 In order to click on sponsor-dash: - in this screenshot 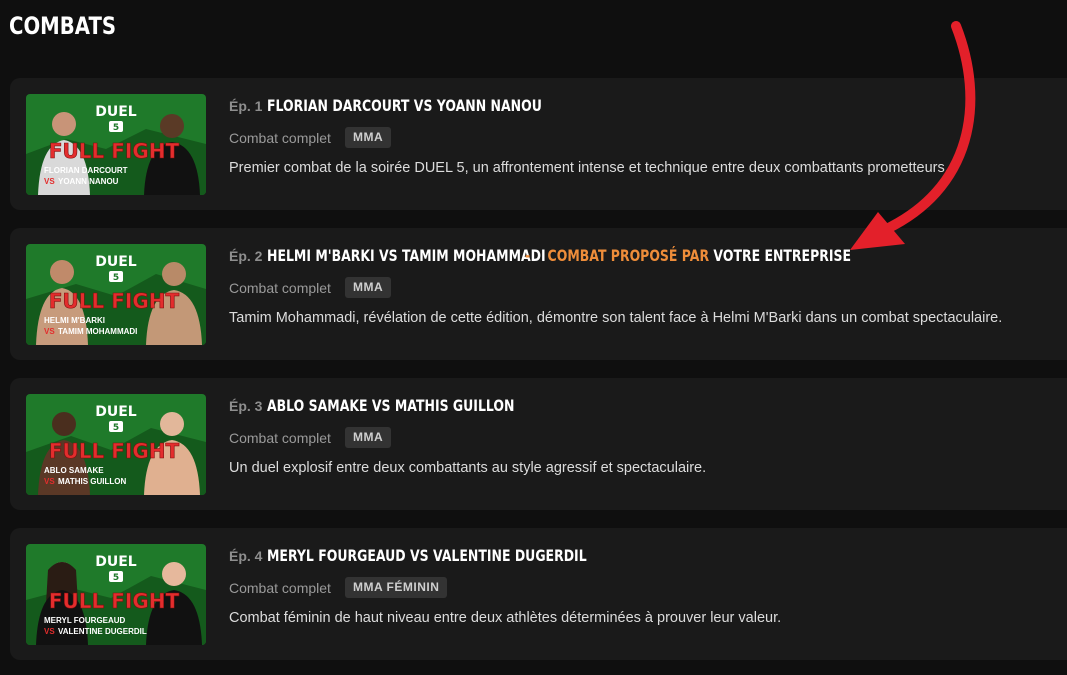, I will do `click(528, 255)`.